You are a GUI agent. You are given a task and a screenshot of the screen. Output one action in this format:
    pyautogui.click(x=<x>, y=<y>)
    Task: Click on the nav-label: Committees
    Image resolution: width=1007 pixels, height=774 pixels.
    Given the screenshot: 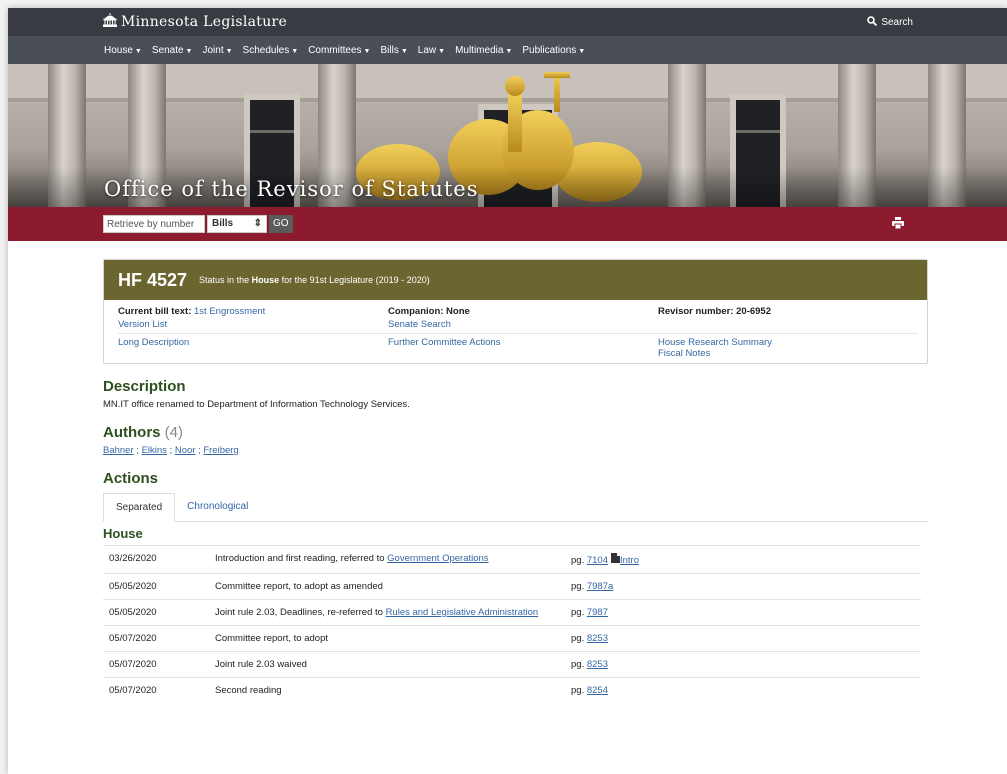 What is the action you would take?
    pyautogui.click(x=335, y=50)
    